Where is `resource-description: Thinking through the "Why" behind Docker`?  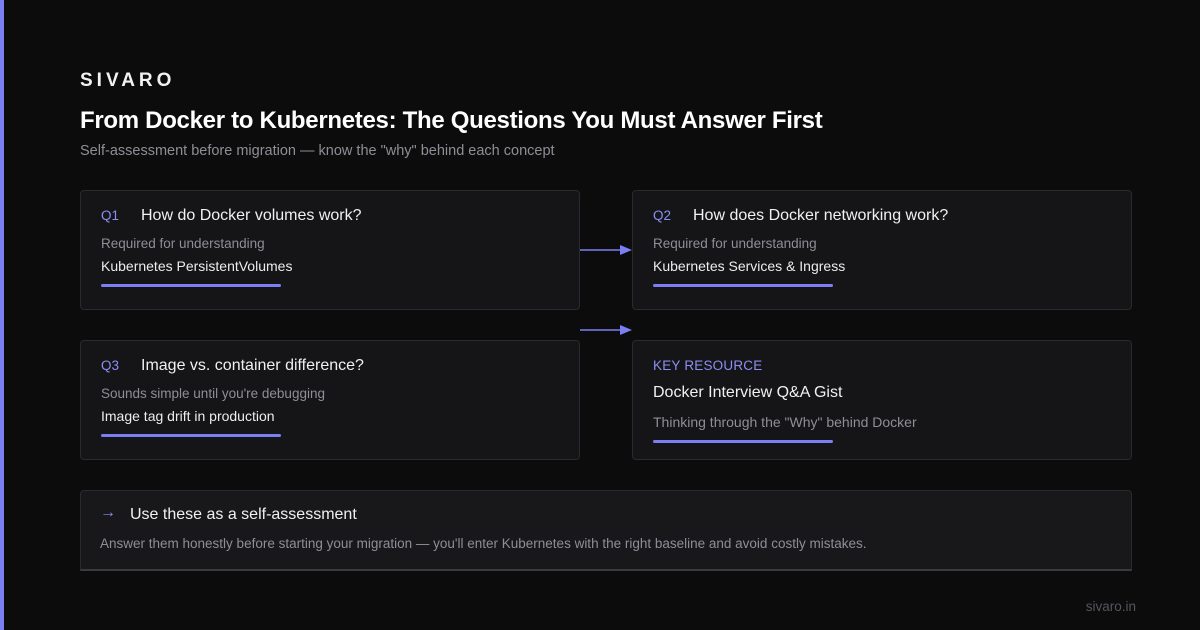 resource-description: Thinking through the "Why" behind Docker is located at coordinates (785, 422).